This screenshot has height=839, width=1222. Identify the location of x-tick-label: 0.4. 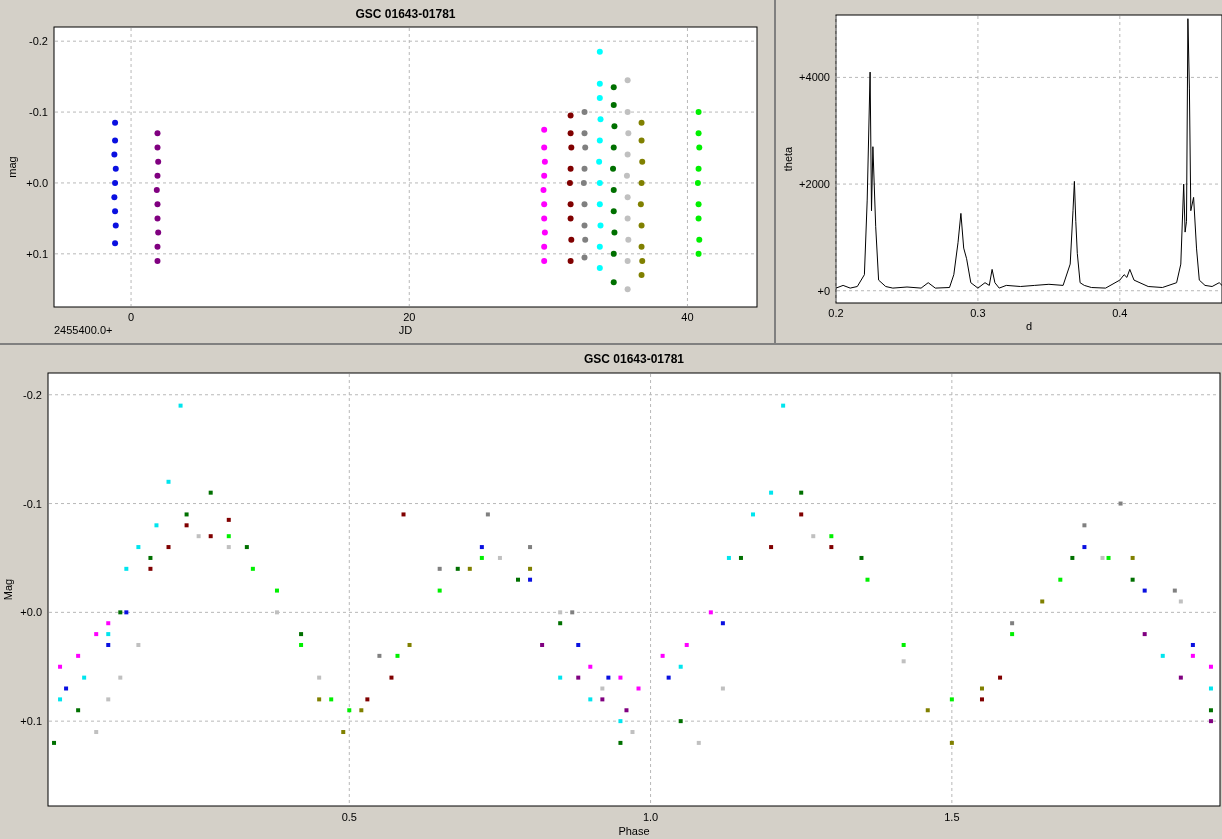
(1120, 313).